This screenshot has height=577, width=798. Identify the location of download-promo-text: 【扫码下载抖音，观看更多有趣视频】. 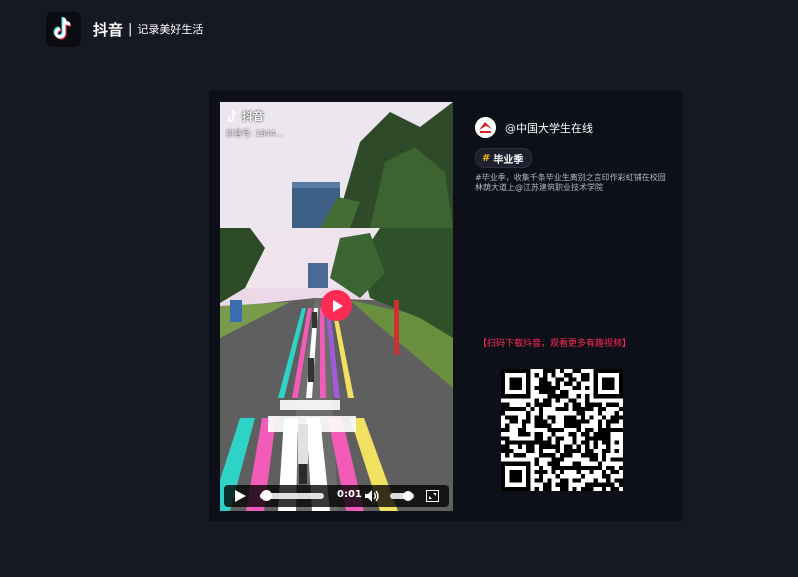
(555, 344).